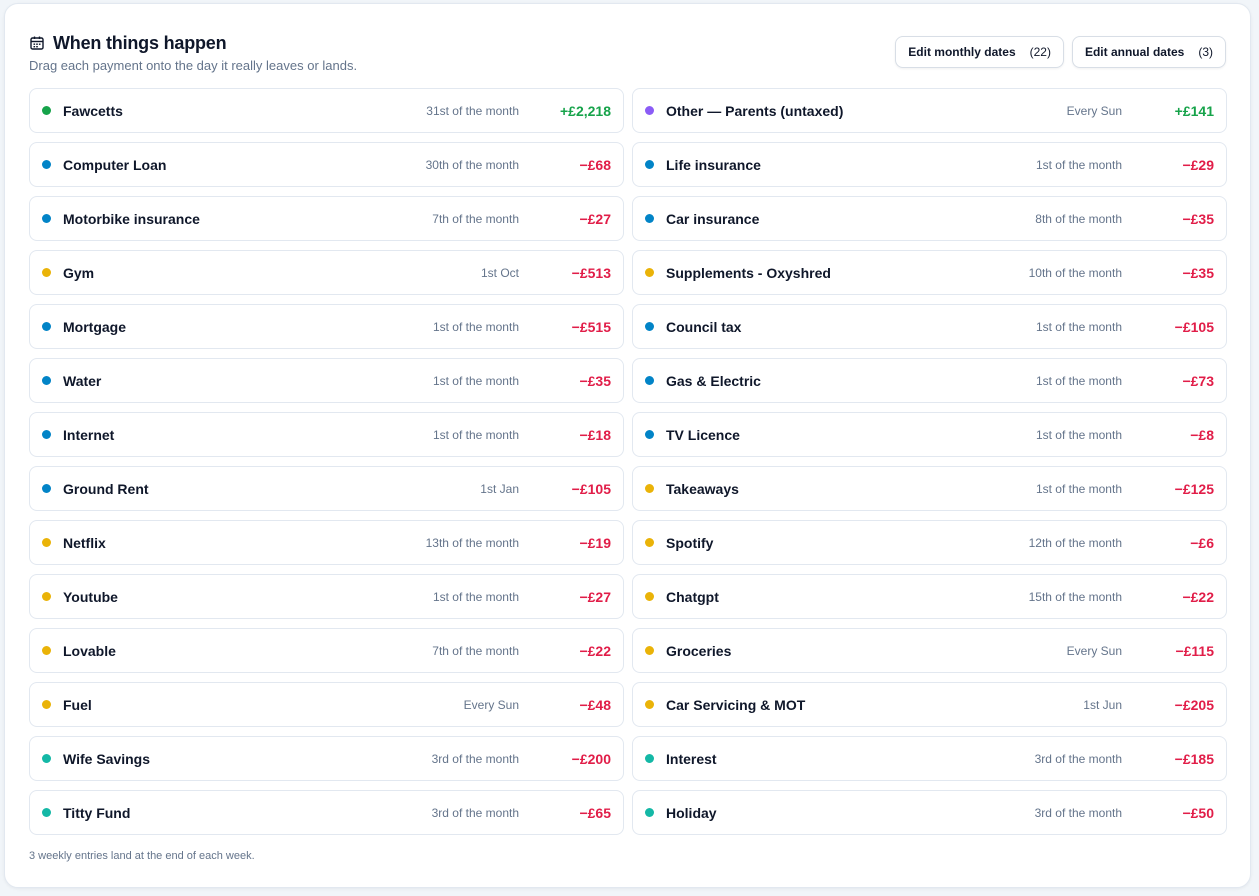 This screenshot has height=896, width=1259. What do you see at coordinates (326, 596) in the screenshot?
I see `payment-row: Youtube 1st of the month −£27` at bounding box center [326, 596].